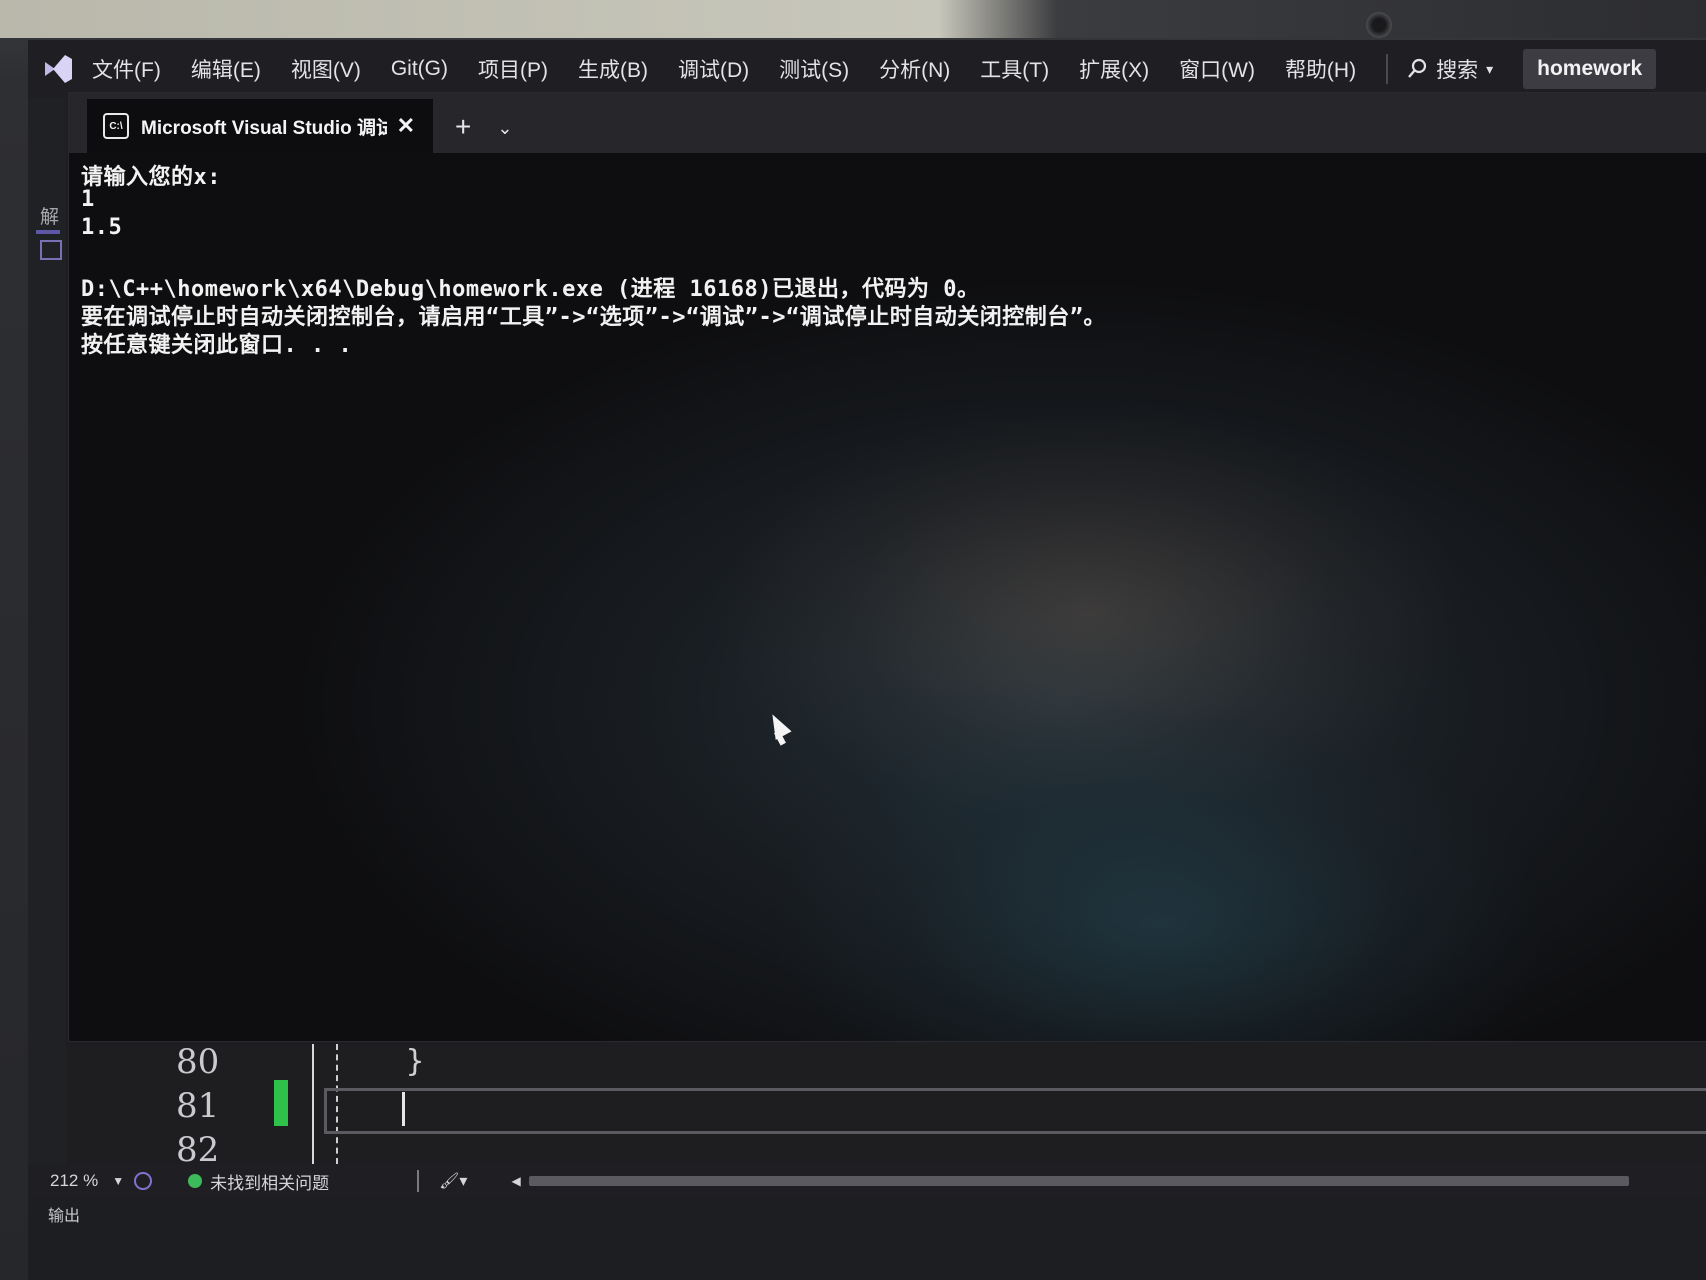 This screenshot has height=1280, width=1706. Describe the element at coordinates (64, 1214) in the screenshot. I see `output-panel-tab: 输出` at that location.